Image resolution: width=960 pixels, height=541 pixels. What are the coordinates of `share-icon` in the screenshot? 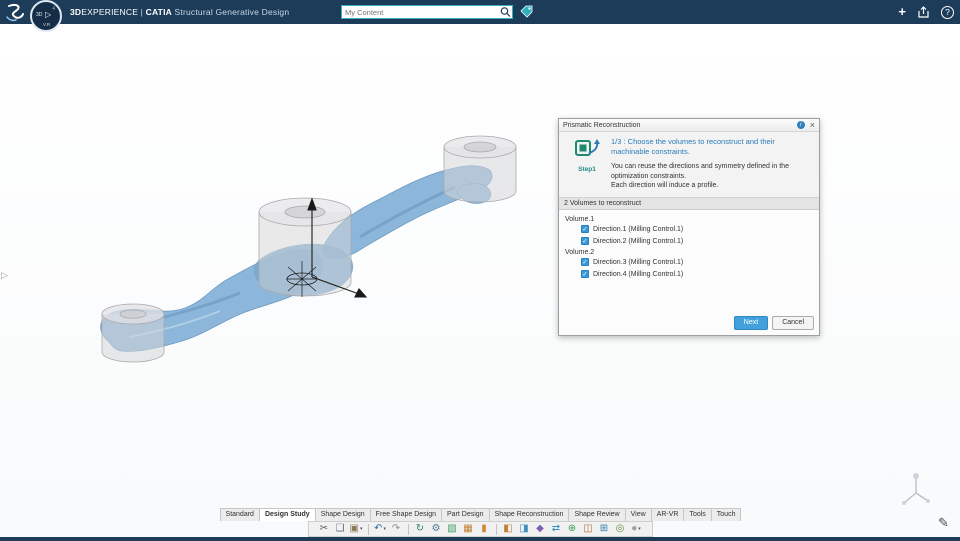 It's located at (923, 12).